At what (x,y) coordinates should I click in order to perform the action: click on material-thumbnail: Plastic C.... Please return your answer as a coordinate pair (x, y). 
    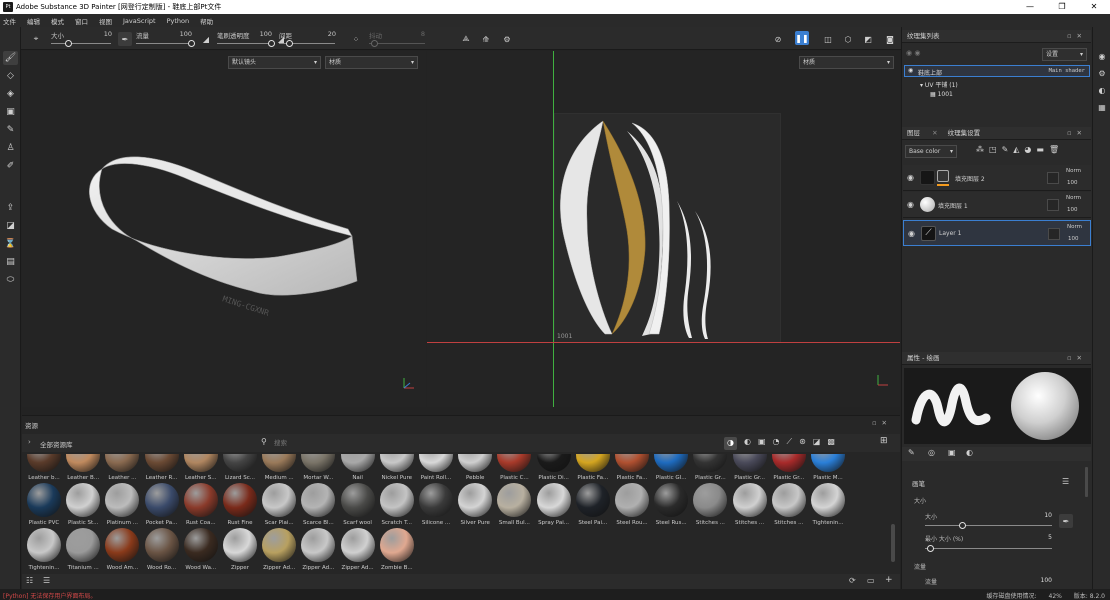
    Looking at the image, I should click on (514, 468).